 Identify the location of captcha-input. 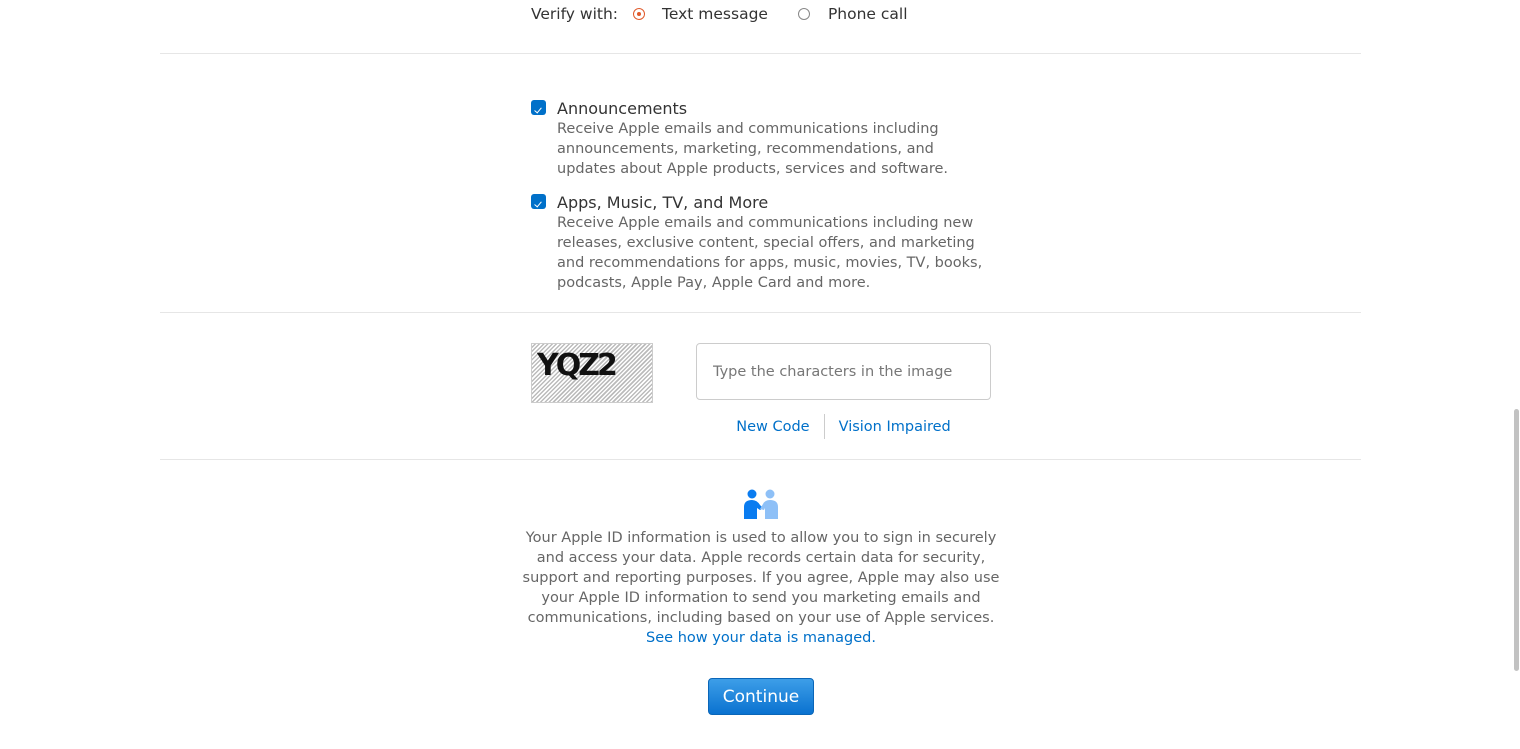
(843, 371).